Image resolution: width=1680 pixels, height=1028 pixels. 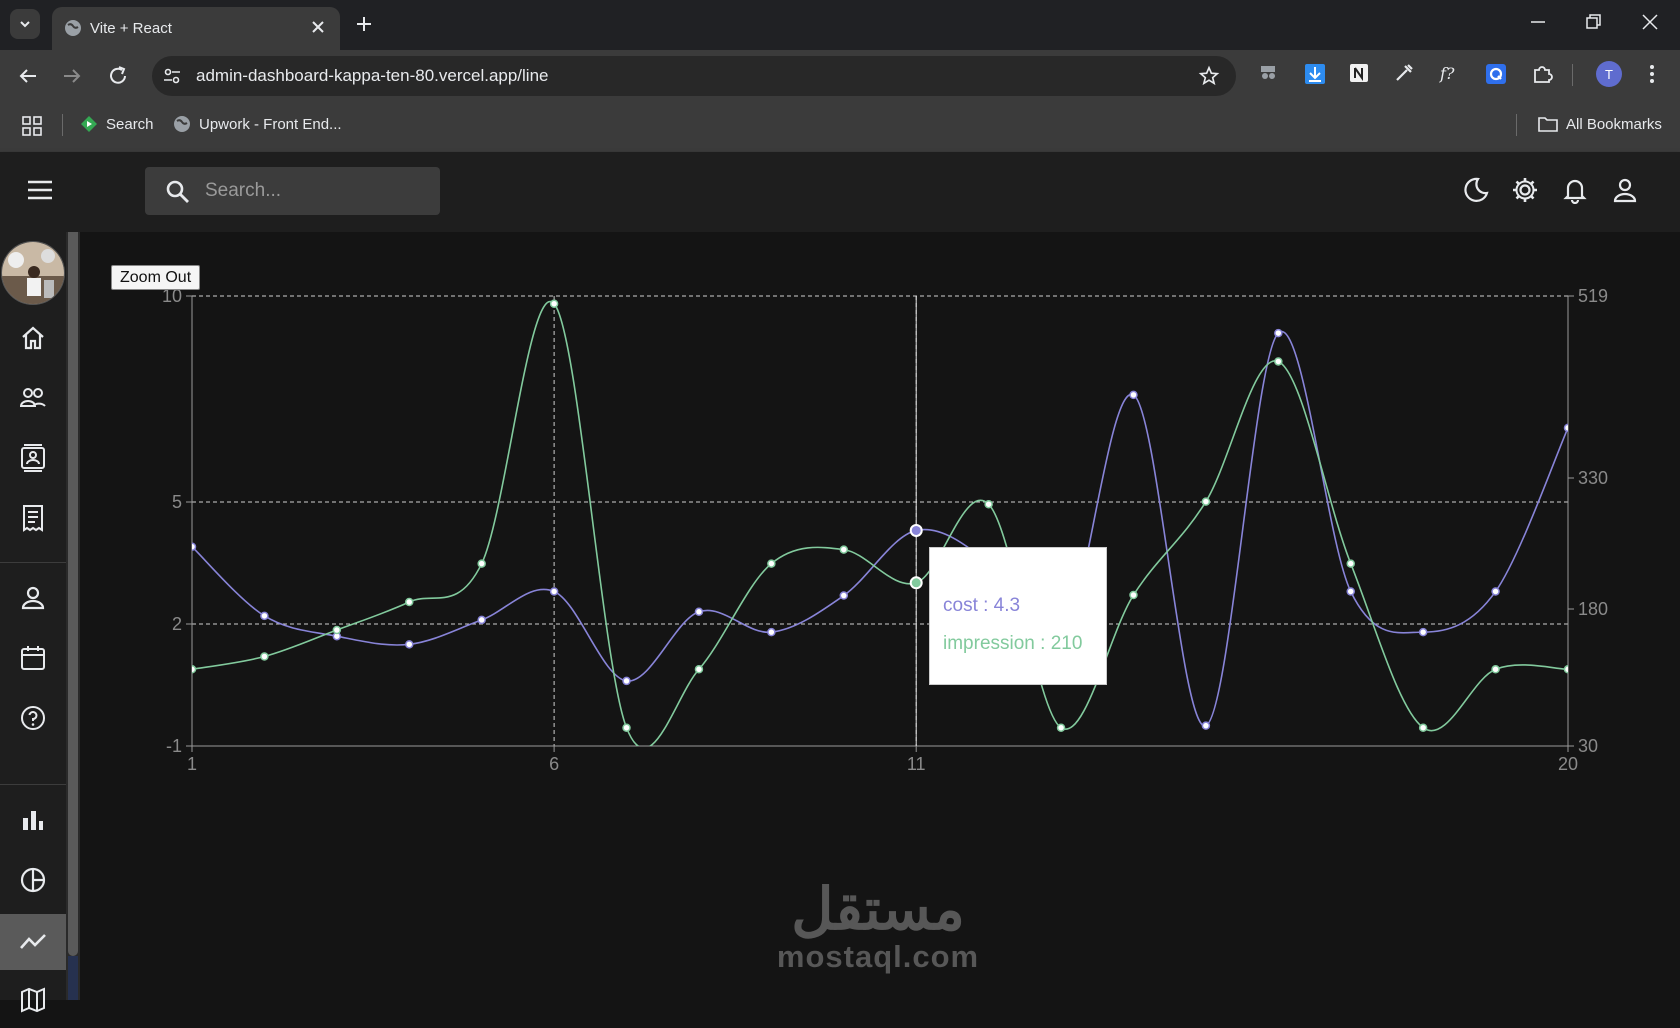 I want to click on chart-active-markers, so click(x=916, y=521).